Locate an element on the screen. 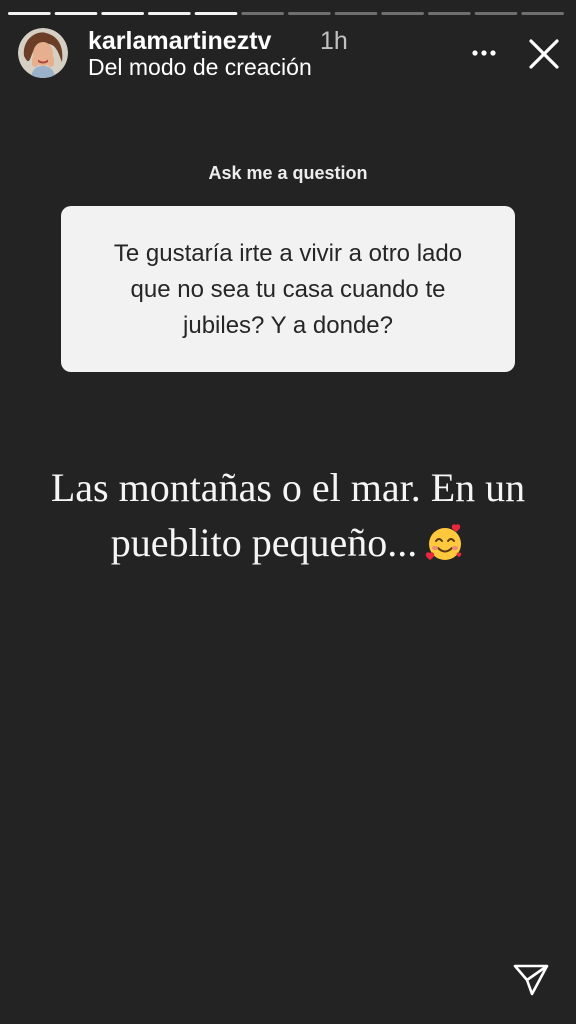 This screenshot has width=576, height=1024. story-source-label: Del modo de creación is located at coordinates (200, 67).